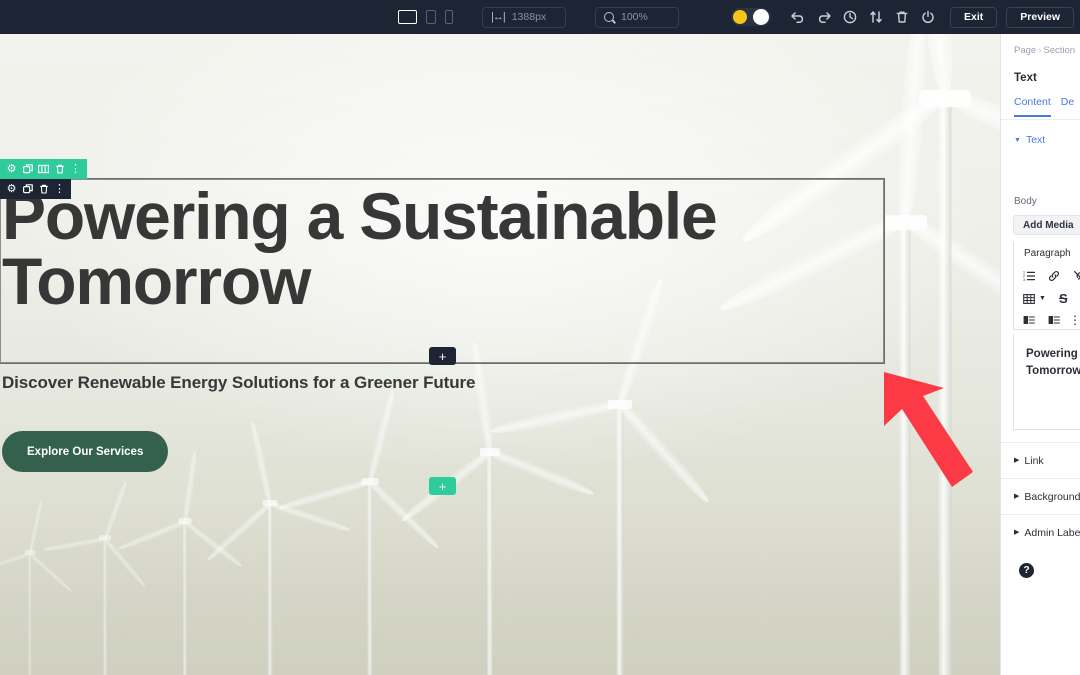  I want to click on tab-content: Content, so click(1032, 106).